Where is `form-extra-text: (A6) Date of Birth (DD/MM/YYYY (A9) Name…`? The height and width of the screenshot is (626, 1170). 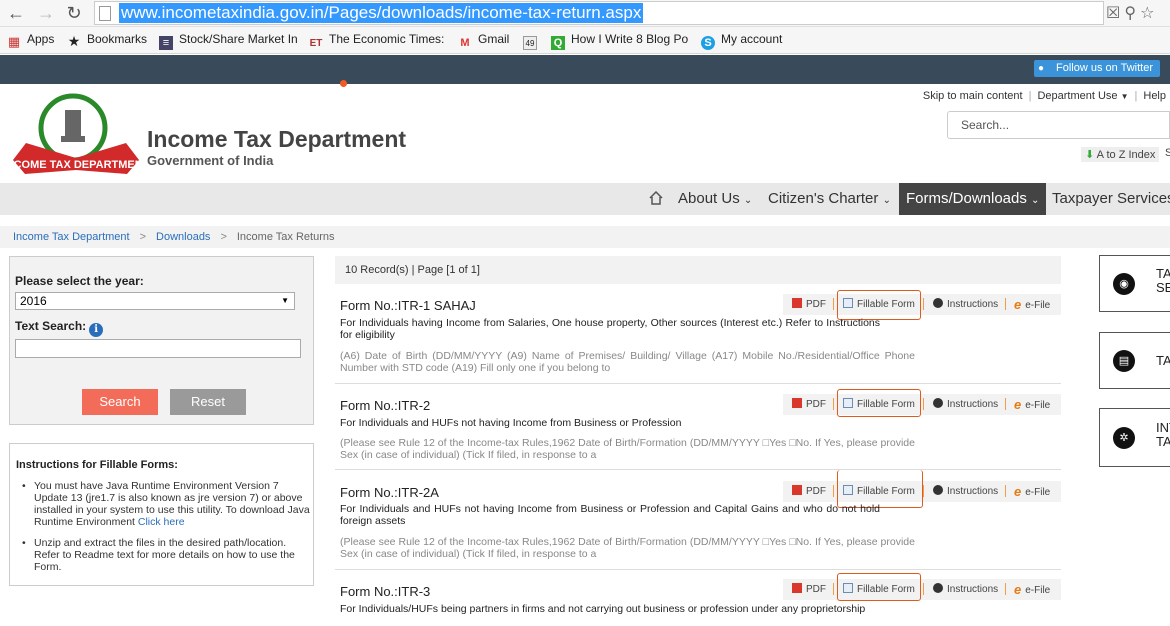
form-extra-text: (A6) Date of Birth (DD/MM/YYYY (A9) Name… is located at coordinates (627, 362).